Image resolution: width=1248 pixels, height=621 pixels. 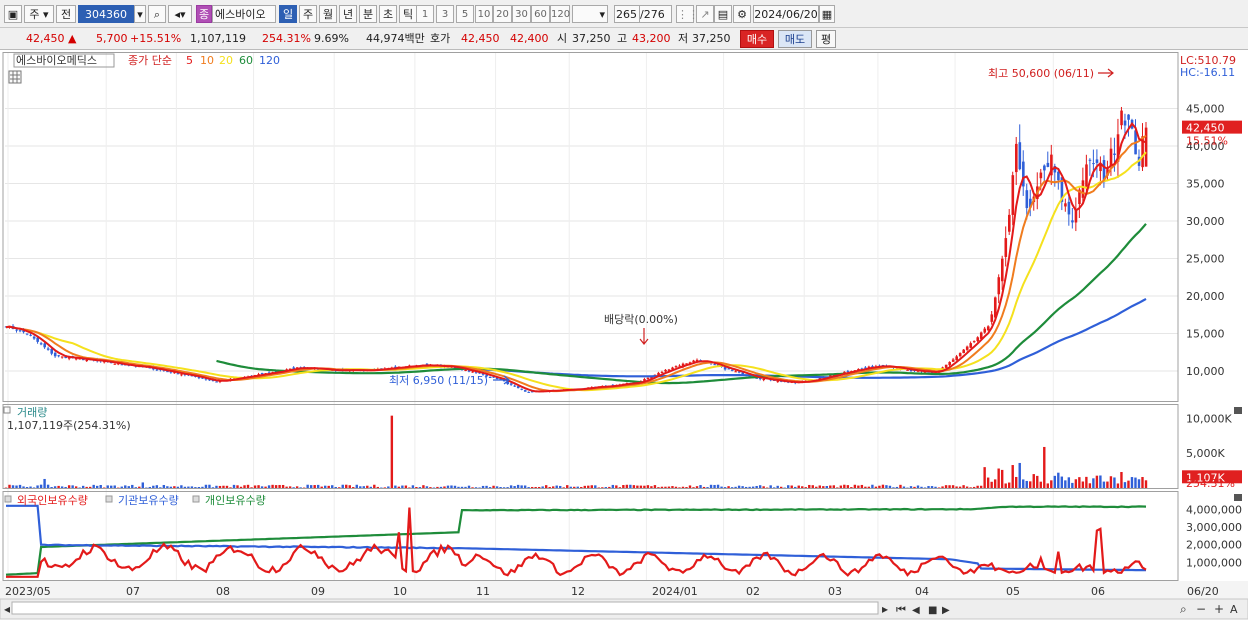 What do you see at coordinates (244, 14) in the screenshot?
I see `stock-name: 에스바이오` at bounding box center [244, 14].